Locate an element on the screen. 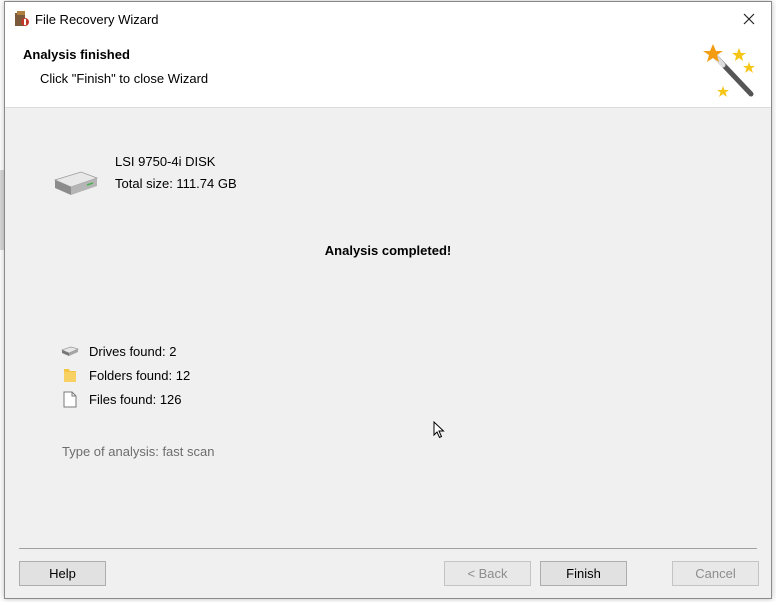 This screenshot has width=776, height=602. close-button is located at coordinates (749, 19).